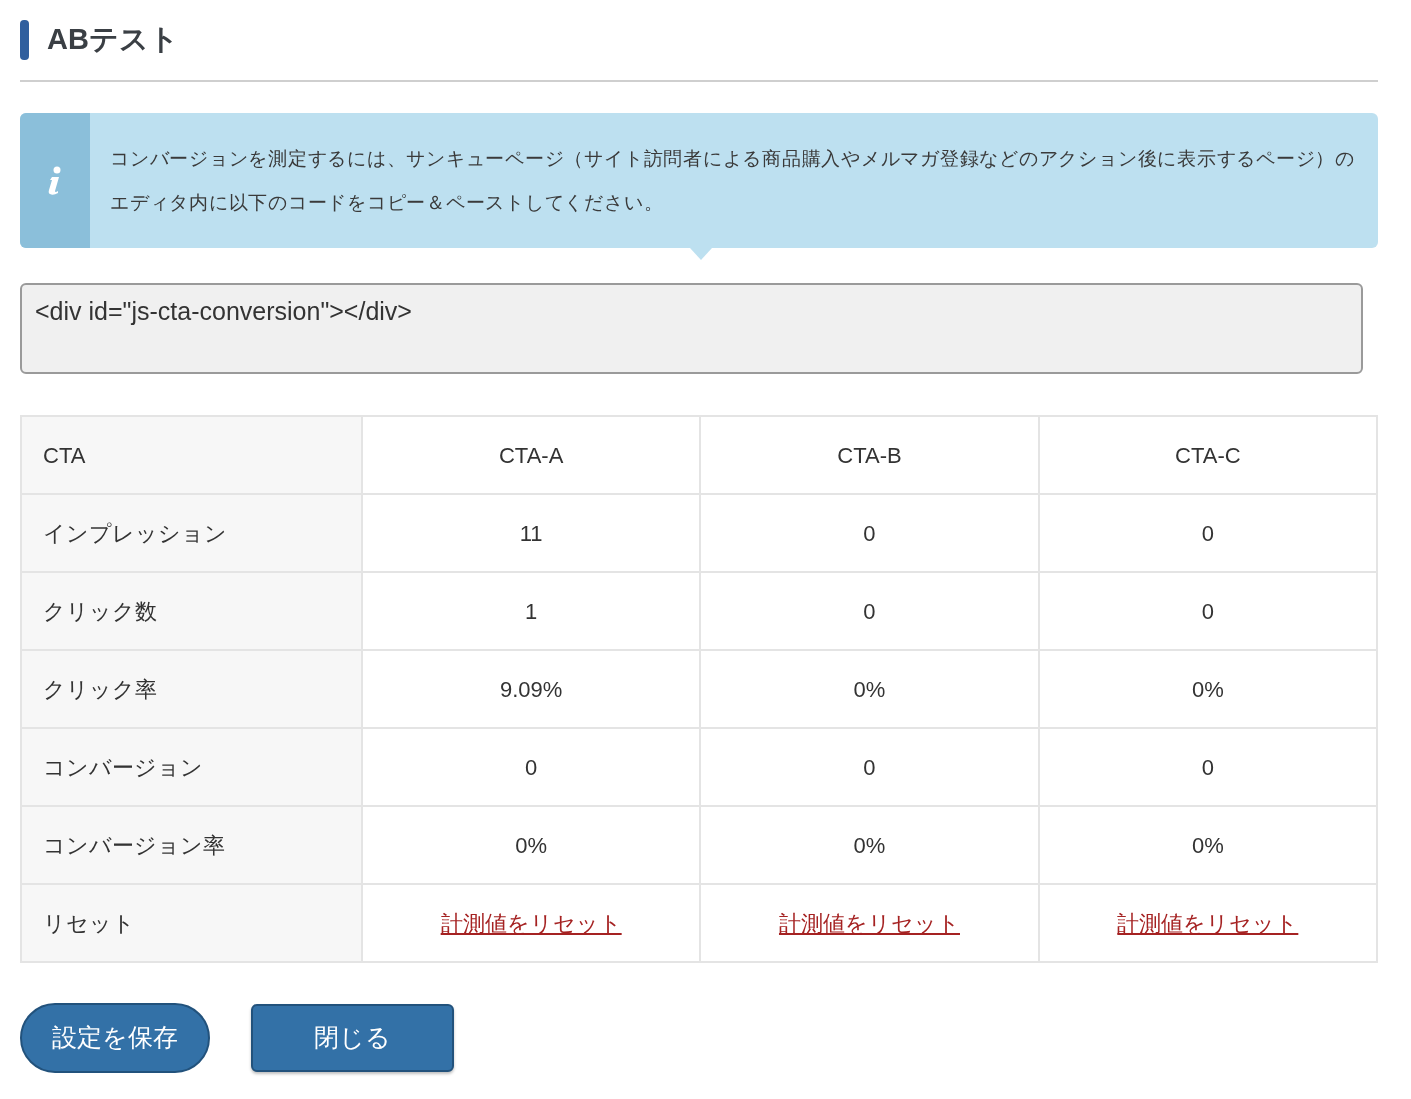  I want to click on info-icon, so click(55, 180).